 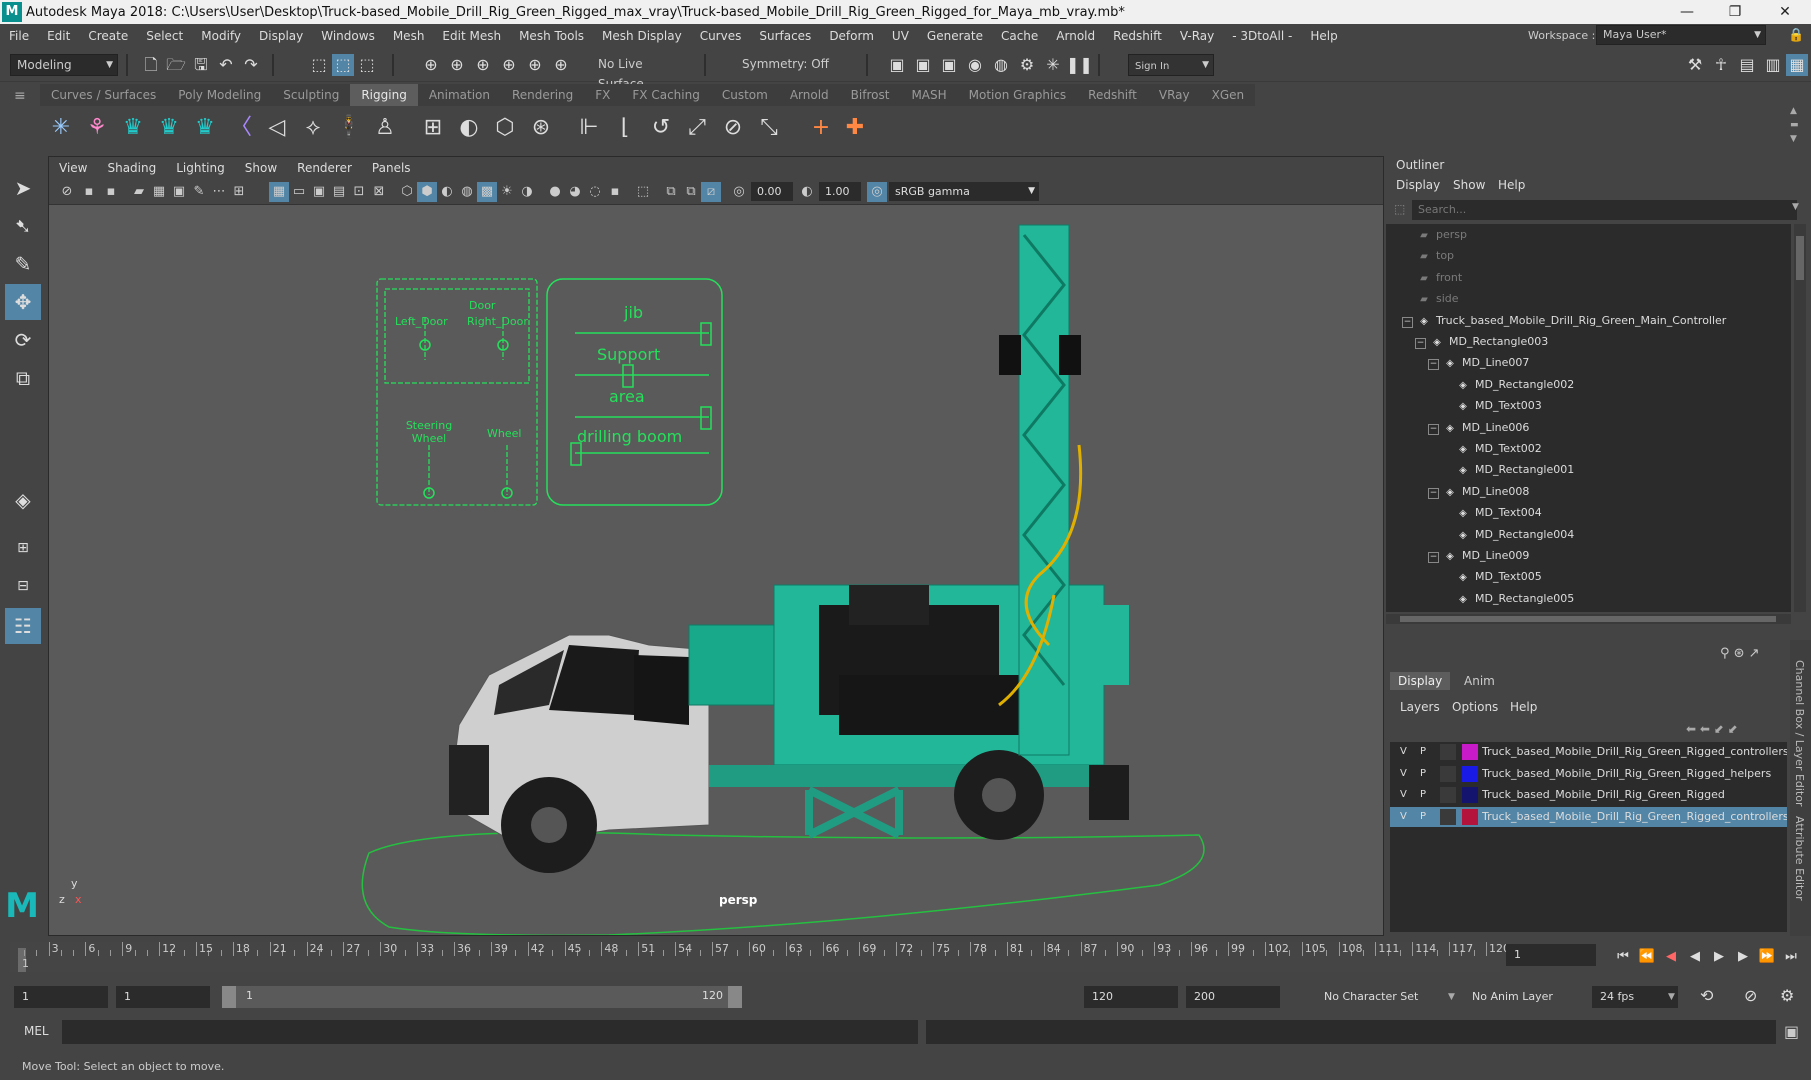 I want to click on blend-shape-icon: ⊛, so click(x=541, y=128).